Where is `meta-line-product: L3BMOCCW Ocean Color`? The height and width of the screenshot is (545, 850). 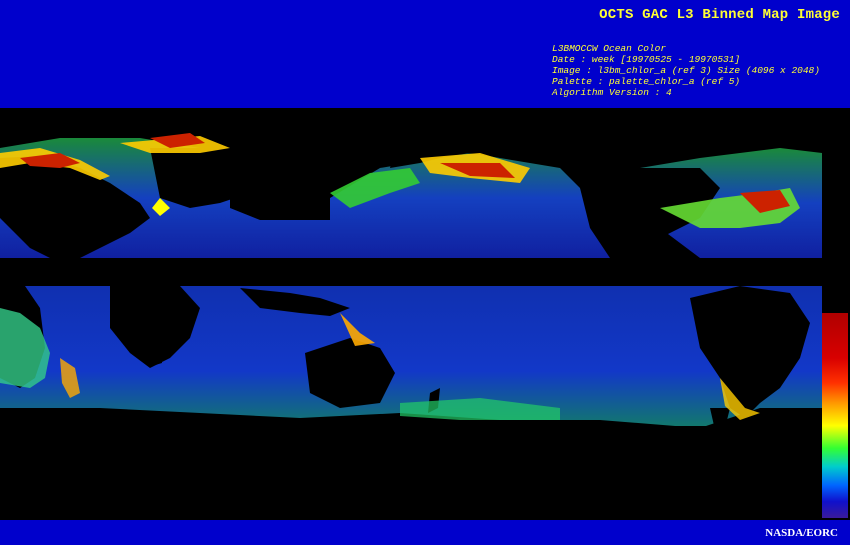
meta-line-product: L3BMOCCW Ocean Color is located at coordinates (609, 48).